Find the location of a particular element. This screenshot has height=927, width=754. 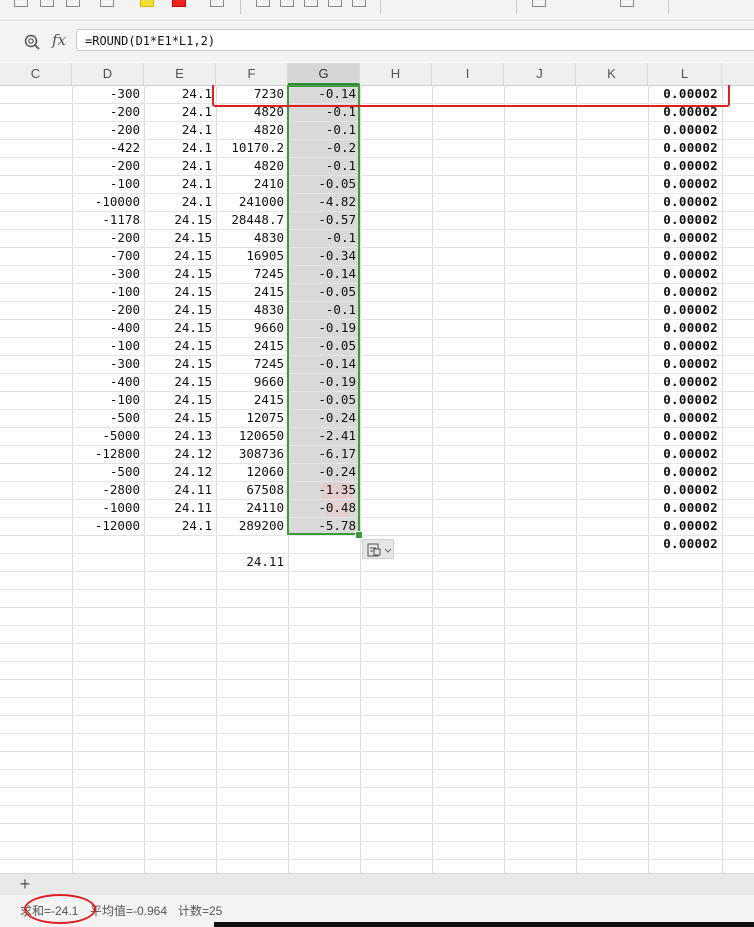

cell-f3: 4820 is located at coordinates (252, 130).